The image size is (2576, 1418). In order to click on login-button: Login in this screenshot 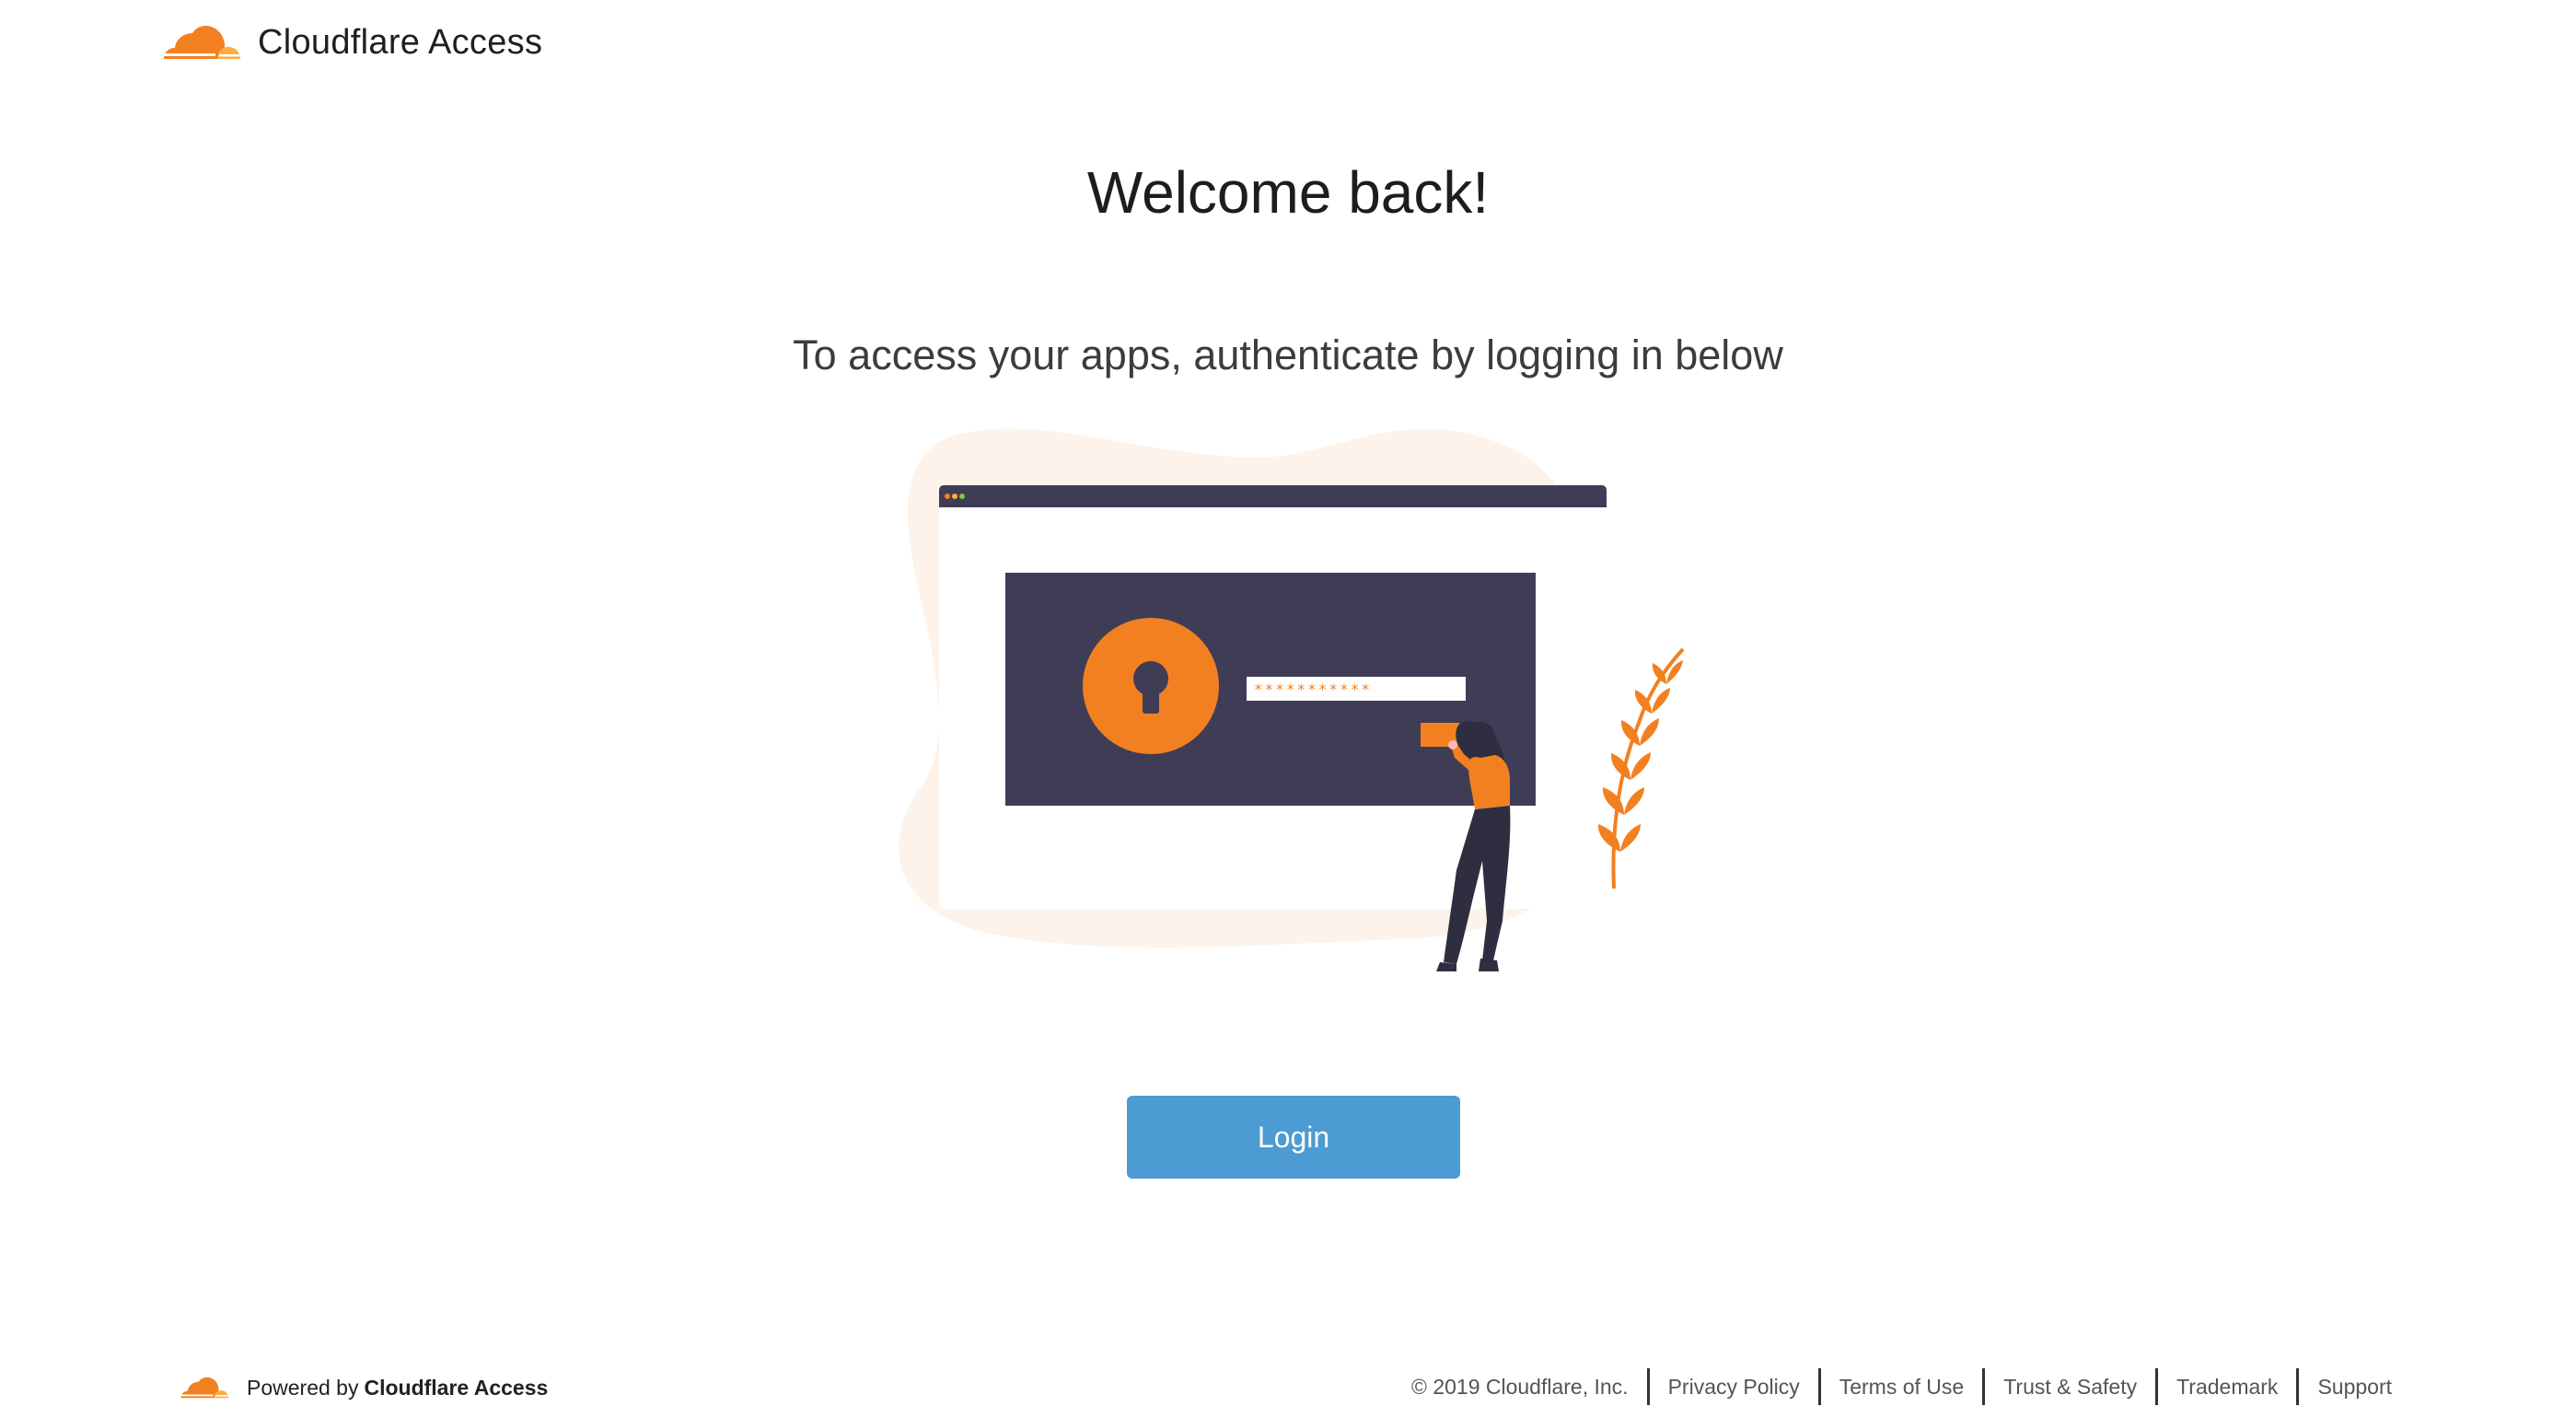, I will do `click(1293, 1137)`.